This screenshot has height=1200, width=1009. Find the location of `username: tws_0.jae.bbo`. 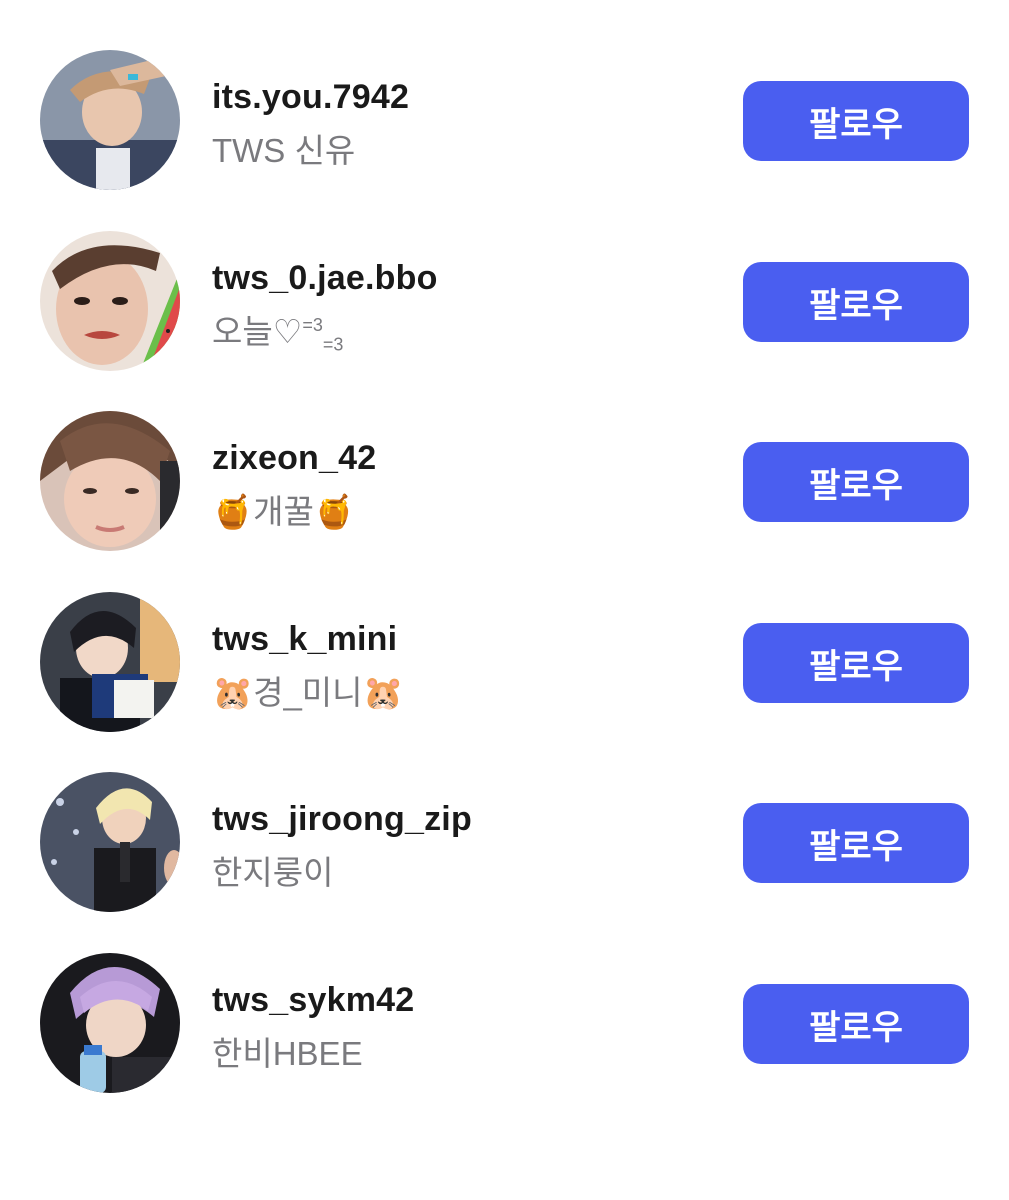

username: tws_0.jae.bbo is located at coordinates (325, 278).